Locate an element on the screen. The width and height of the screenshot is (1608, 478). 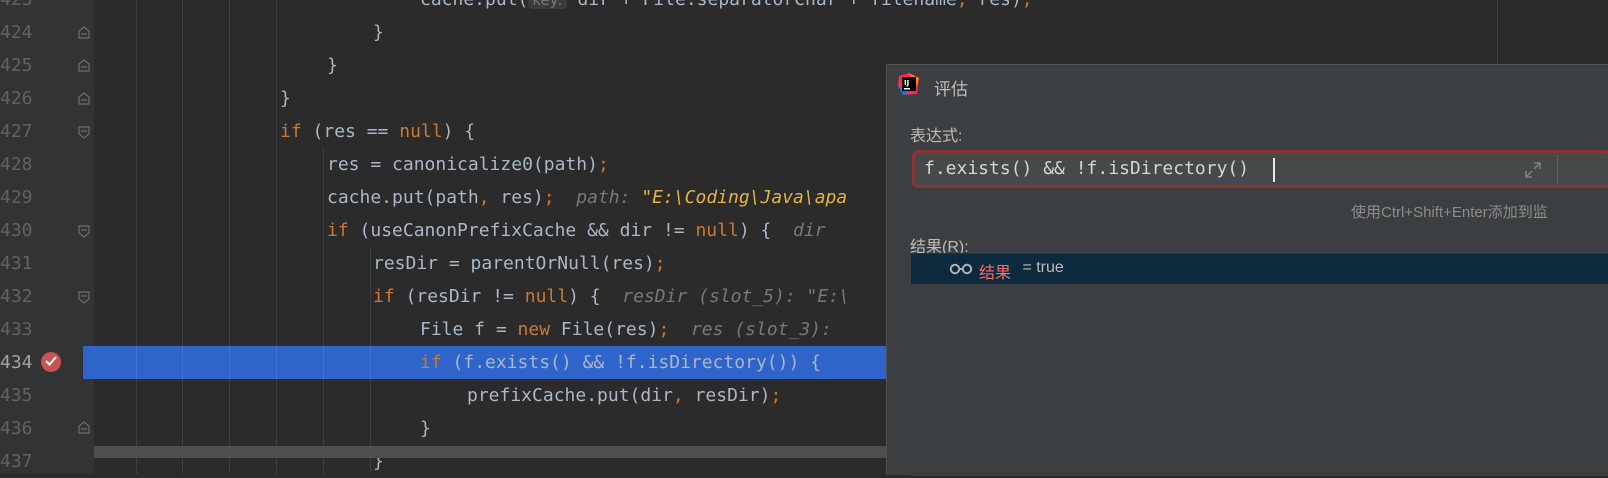
code-line: if (res == null) { is located at coordinates (377, 131).